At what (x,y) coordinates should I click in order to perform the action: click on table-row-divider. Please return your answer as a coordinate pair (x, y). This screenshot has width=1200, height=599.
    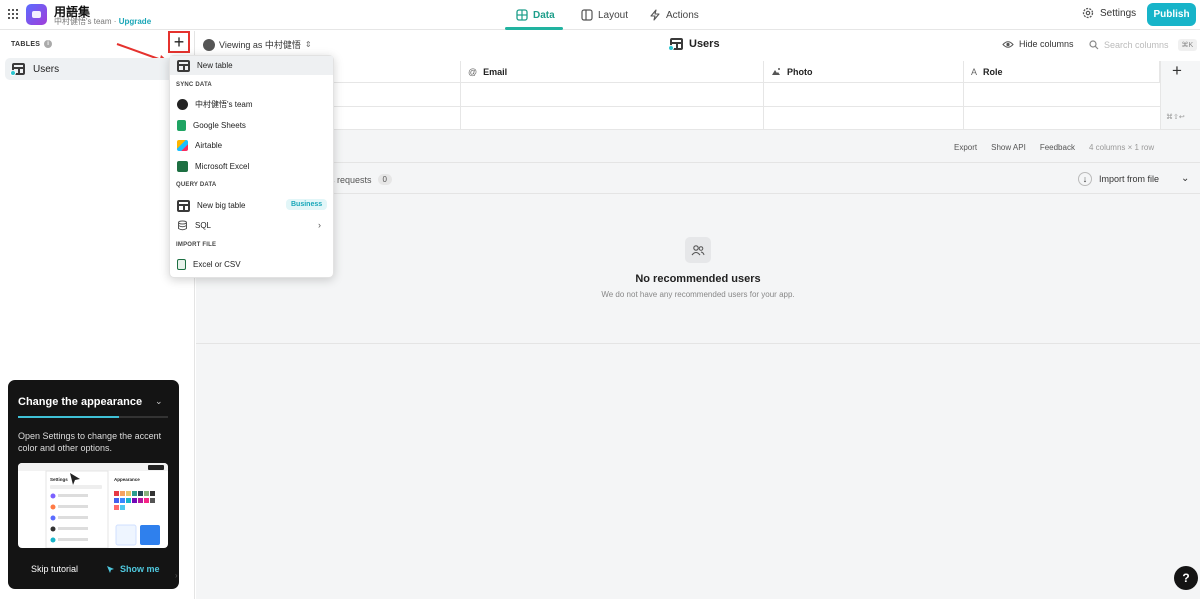
    Looking at the image, I should click on (678, 106).